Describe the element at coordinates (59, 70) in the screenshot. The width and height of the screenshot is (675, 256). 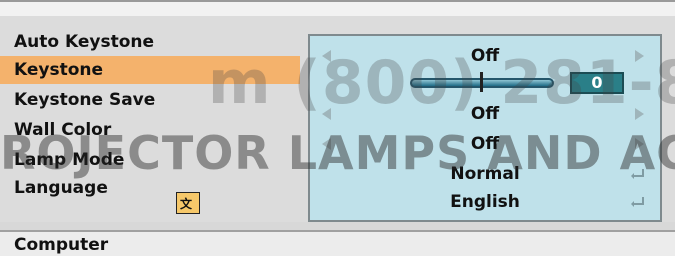
I see `menu-item-label: Keystone` at that location.